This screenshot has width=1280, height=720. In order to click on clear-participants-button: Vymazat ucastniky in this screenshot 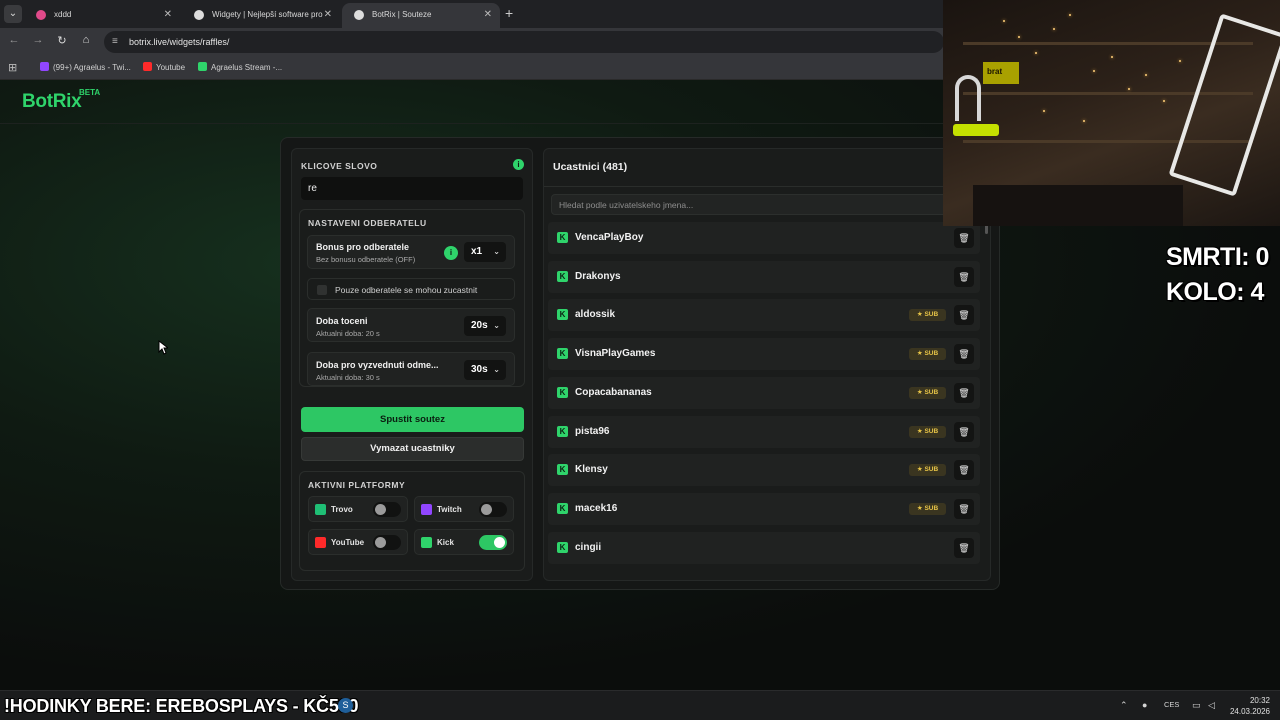, I will do `click(412, 449)`.